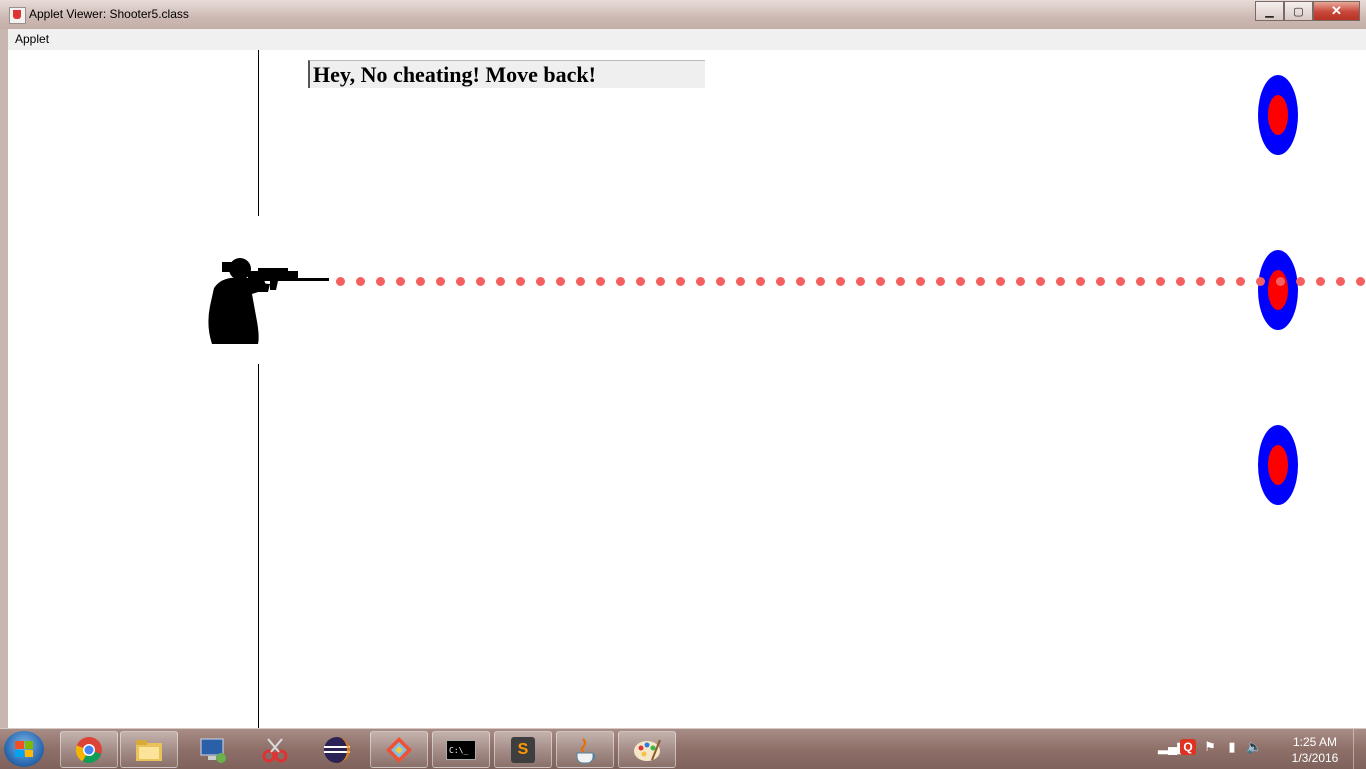 Image resolution: width=1366 pixels, height=769 pixels. I want to click on file-explorer-icon, so click(149, 750).